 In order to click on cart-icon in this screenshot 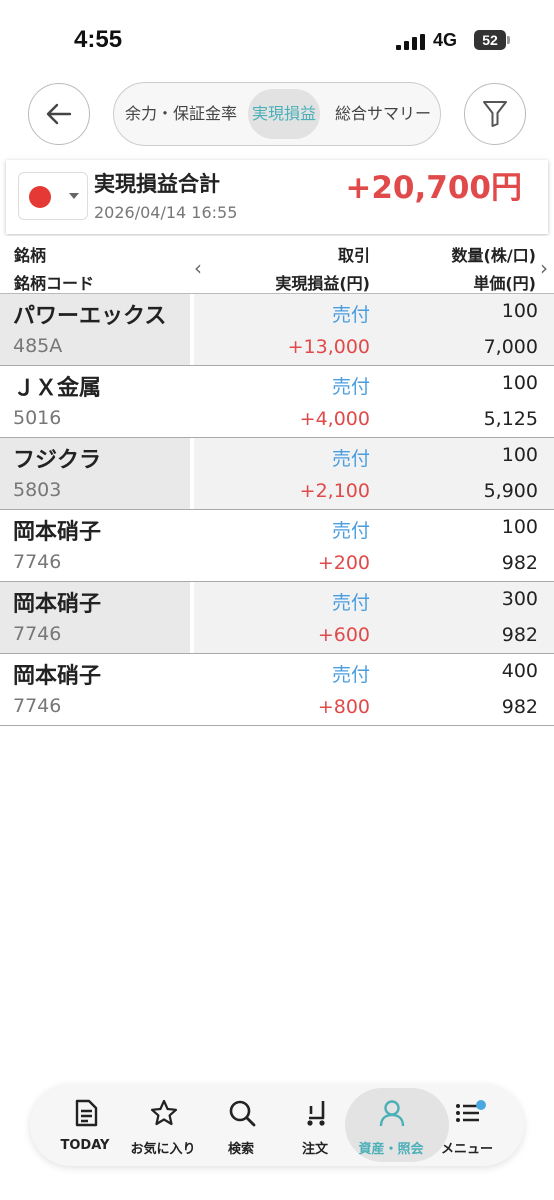, I will do `click(316, 1113)`.